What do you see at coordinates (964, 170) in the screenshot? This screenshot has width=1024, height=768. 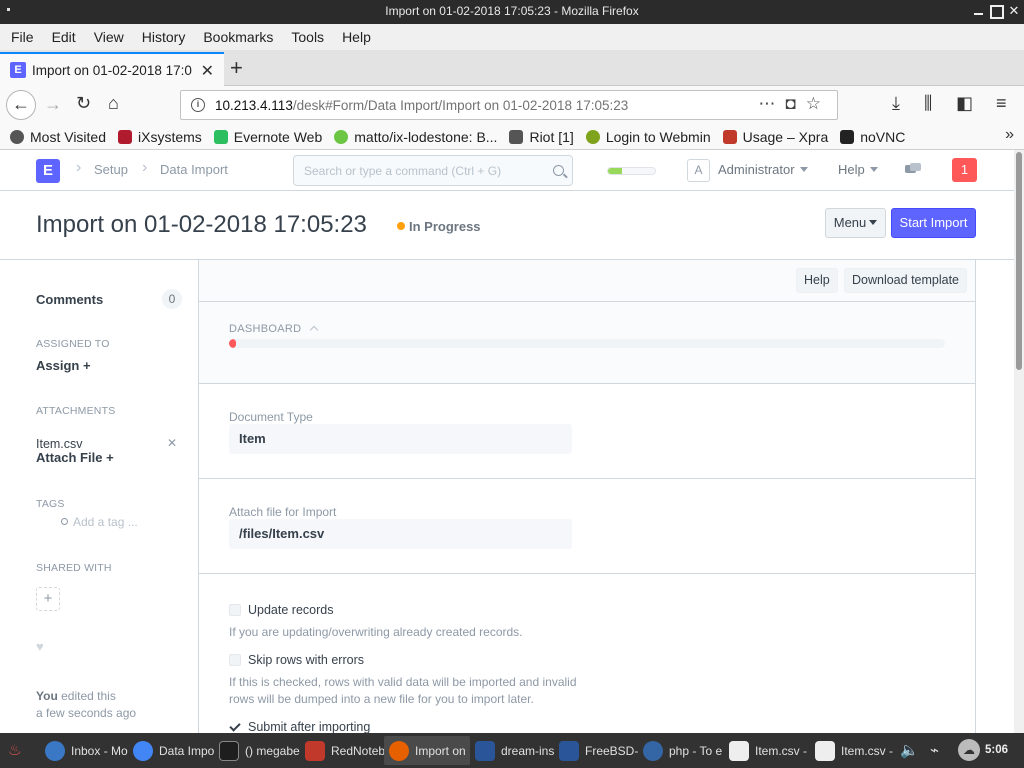 I see `notification-badge: 1` at bounding box center [964, 170].